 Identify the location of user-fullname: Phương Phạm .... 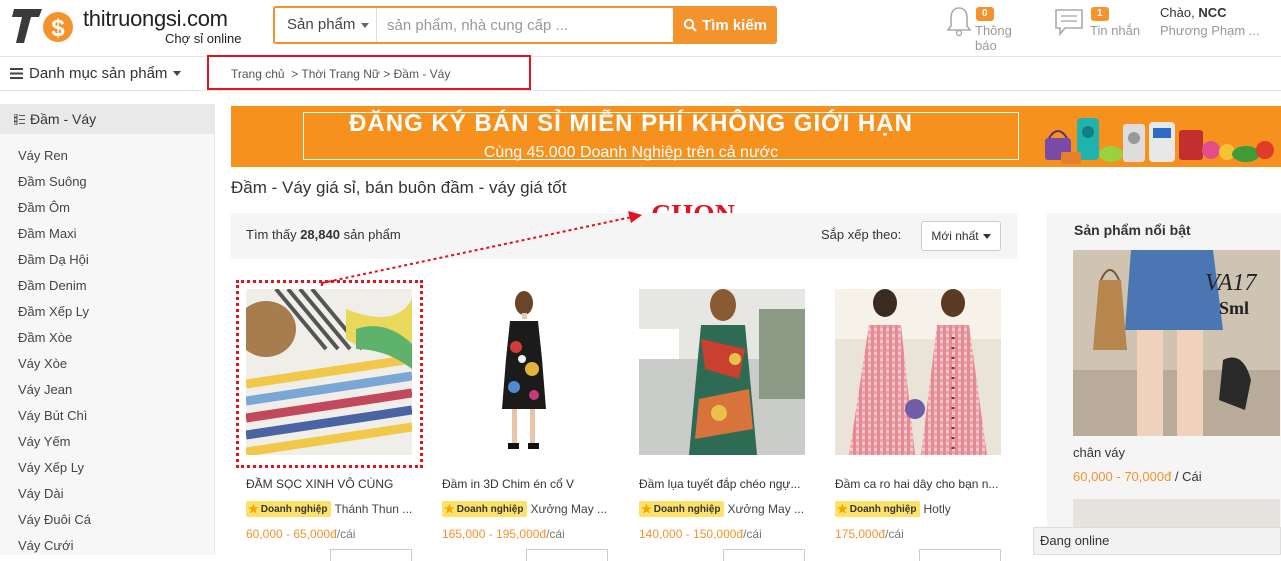
(1210, 30).